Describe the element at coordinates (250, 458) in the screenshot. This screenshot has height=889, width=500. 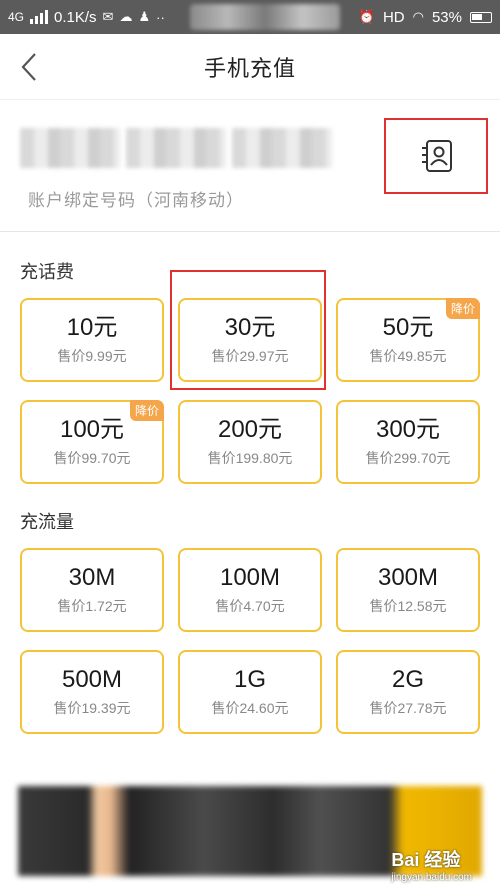
I see `card-price: 售价199.80元` at that location.